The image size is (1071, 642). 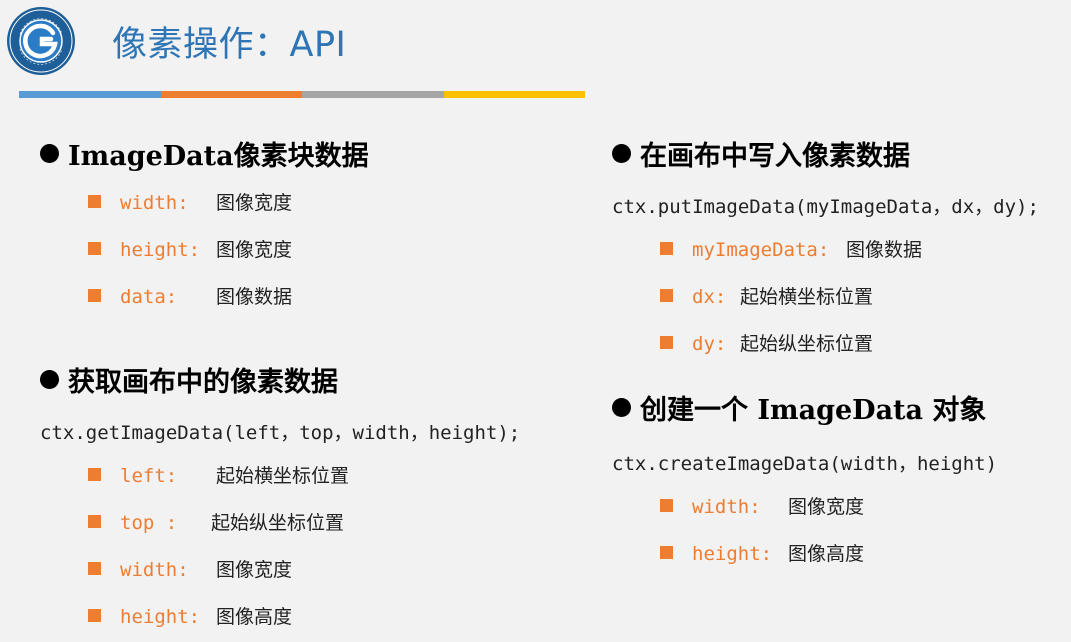 What do you see at coordinates (825, 207) in the screenshot?
I see `code-line-putimagedata: ctx.putImageData(myImageData，dx，dy);` at bounding box center [825, 207].